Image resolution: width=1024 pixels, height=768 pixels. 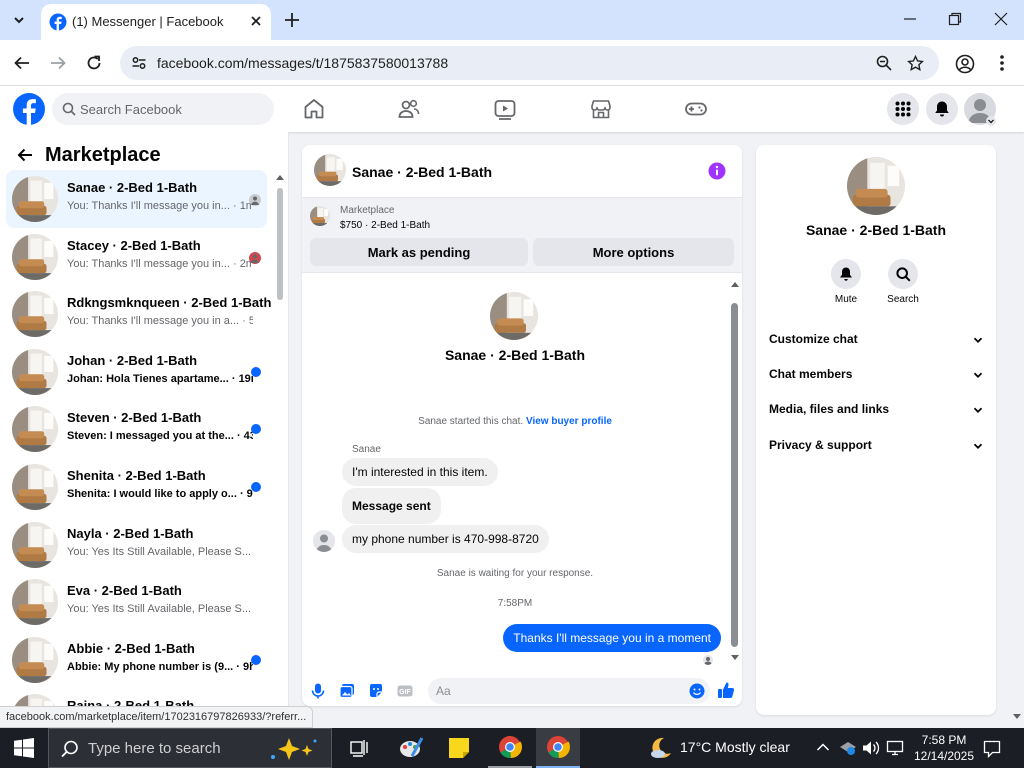 I want to click on forward-arrow-icon, so click(x=58, y=63).